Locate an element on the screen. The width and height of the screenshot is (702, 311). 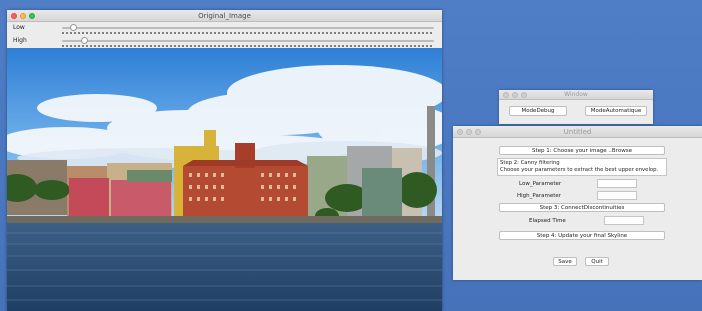
elapsed-time-field is located at coordinates (624, 220).